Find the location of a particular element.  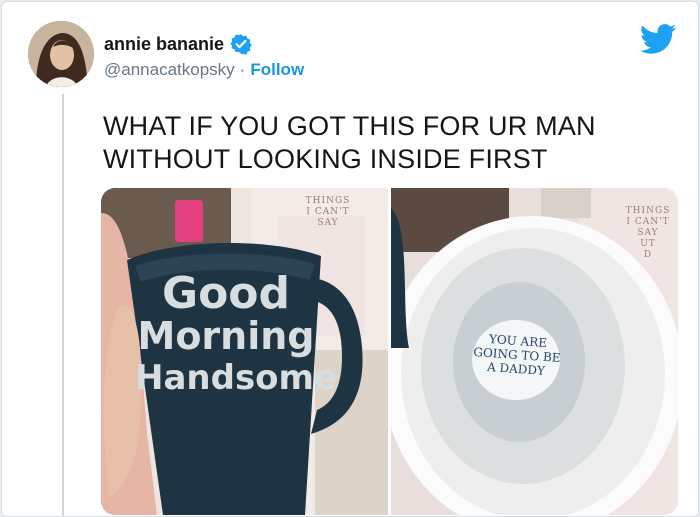

box-text-right: THINGS I CAN'T SAY UT D is located at coordinates (648, 233).